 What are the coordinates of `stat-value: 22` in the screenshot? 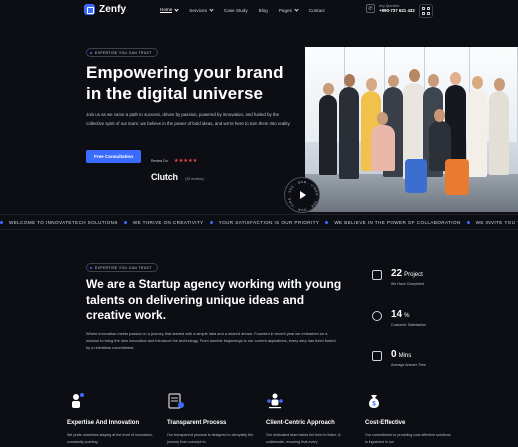 It's located at (397, 273).